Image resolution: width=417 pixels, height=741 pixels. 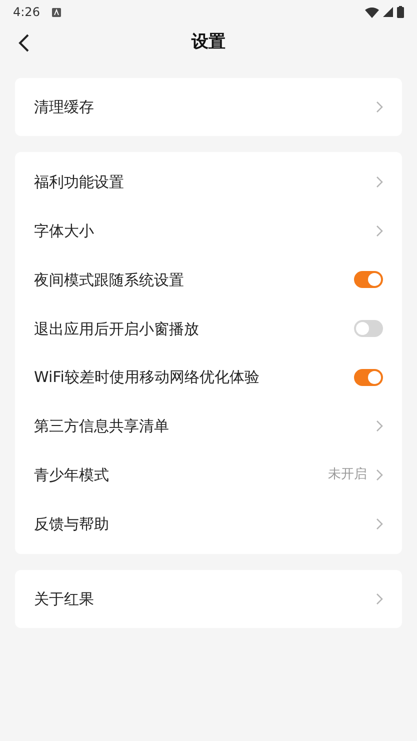 I want to click on status-time: 4:26, so click(x=26, y=12).